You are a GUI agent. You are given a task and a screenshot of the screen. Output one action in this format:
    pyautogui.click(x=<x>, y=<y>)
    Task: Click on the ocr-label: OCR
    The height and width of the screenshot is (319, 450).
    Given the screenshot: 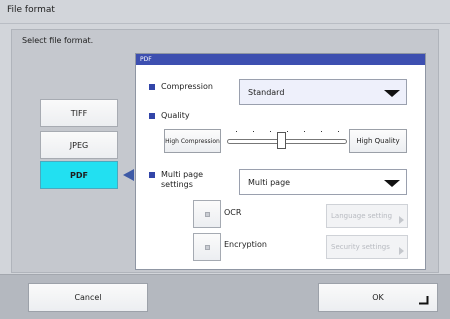 What is the action you would take?
    pyautogui.click(x=233, y=212)
    